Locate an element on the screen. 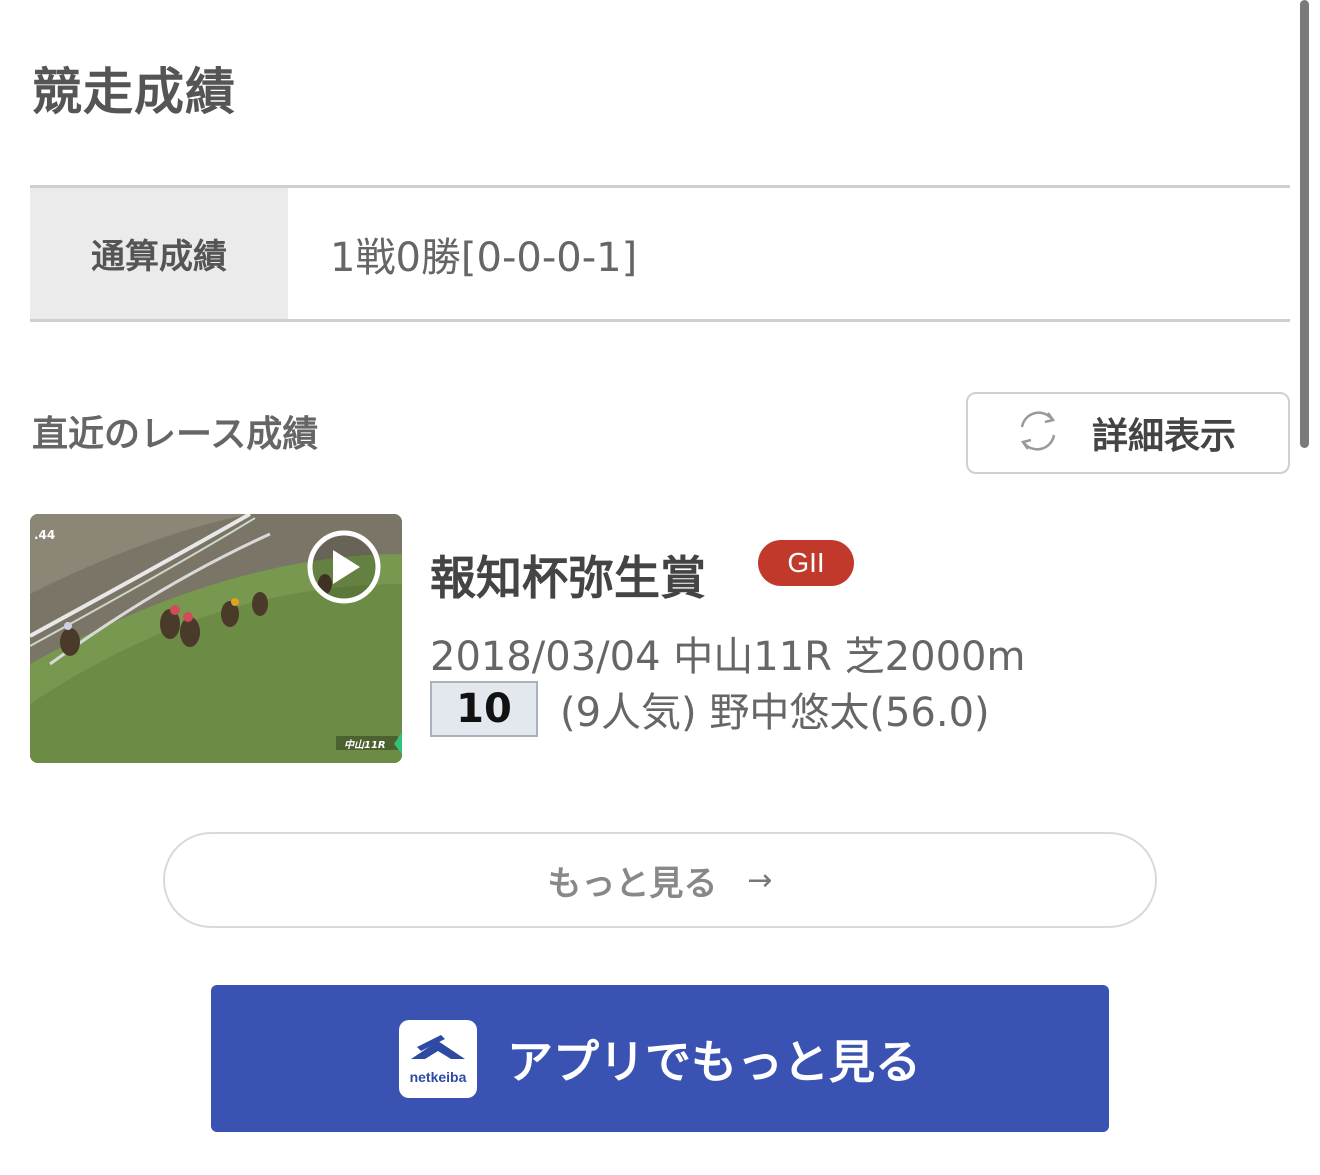 This screenshot has height=1175, width=1320. video-time-overlay: .44 is located at coordinates (45, 535).